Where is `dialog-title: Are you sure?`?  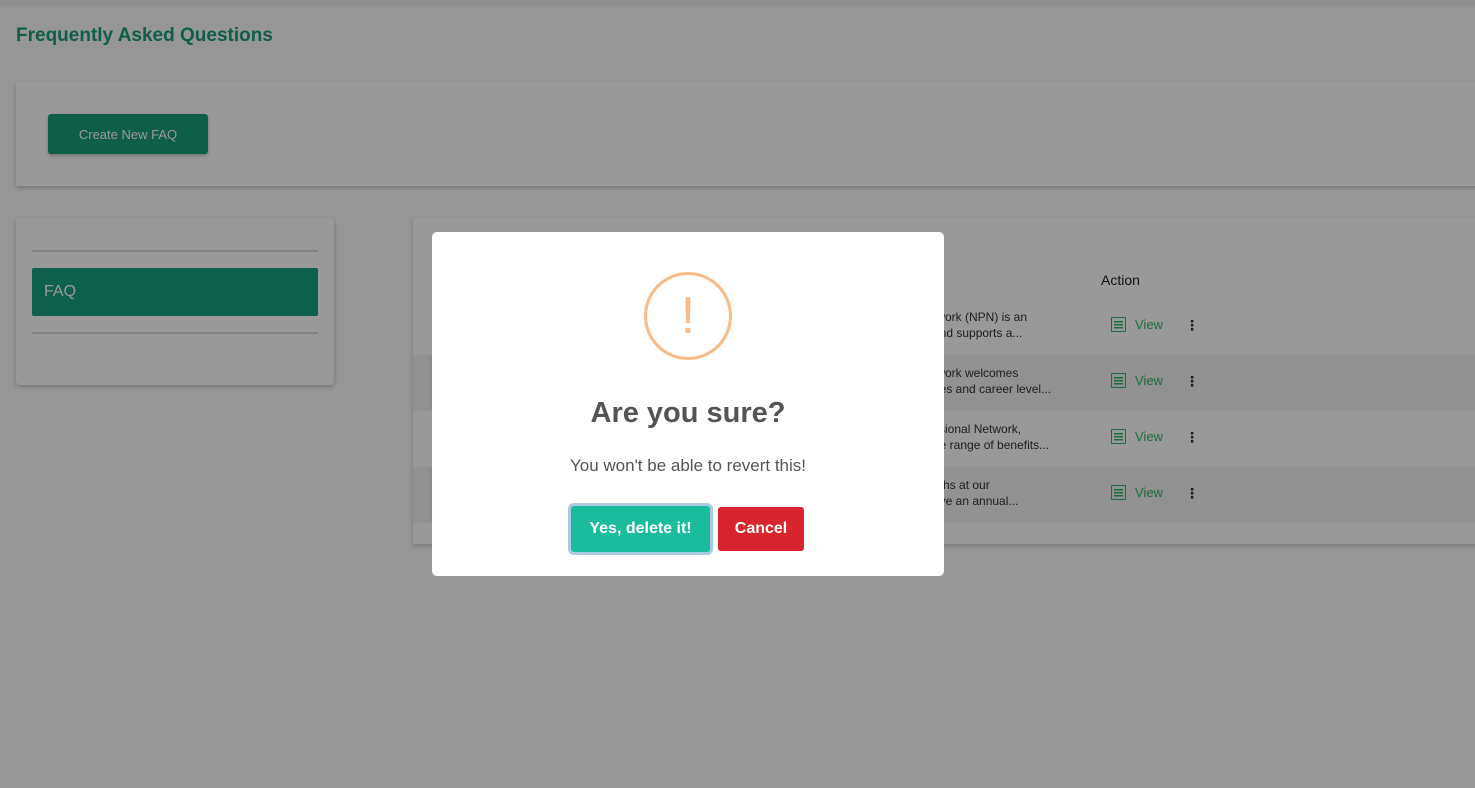 dialog-title: Are you sure? is located at coordinates (688, 413).